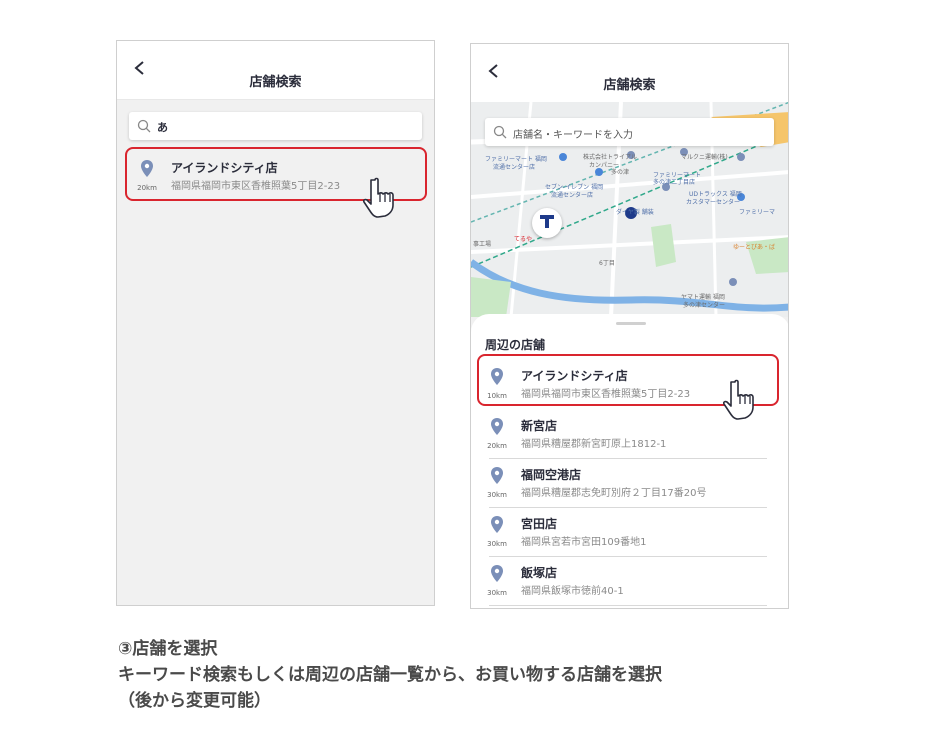 This screenshot has width=933, height=746. Describe the element at coordinates (754, 247) in the screenshot. I see `map-label: ゆーとぴあ・ば` at that location.